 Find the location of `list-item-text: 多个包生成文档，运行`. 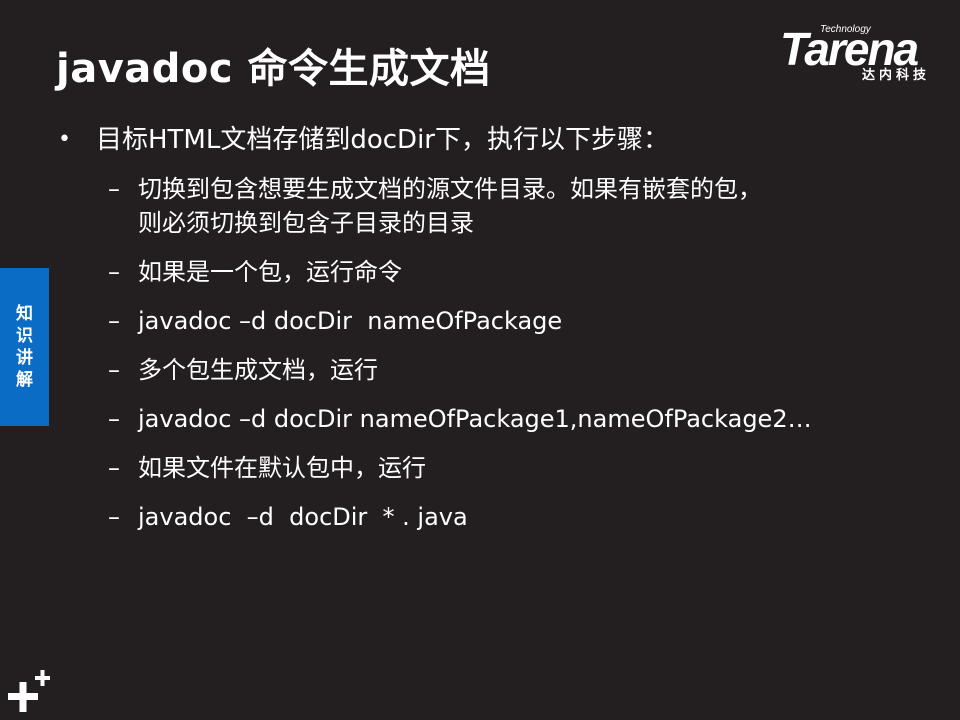

list-item-text: 多个包生成文档，运行 is located at coordinates (258, 370).